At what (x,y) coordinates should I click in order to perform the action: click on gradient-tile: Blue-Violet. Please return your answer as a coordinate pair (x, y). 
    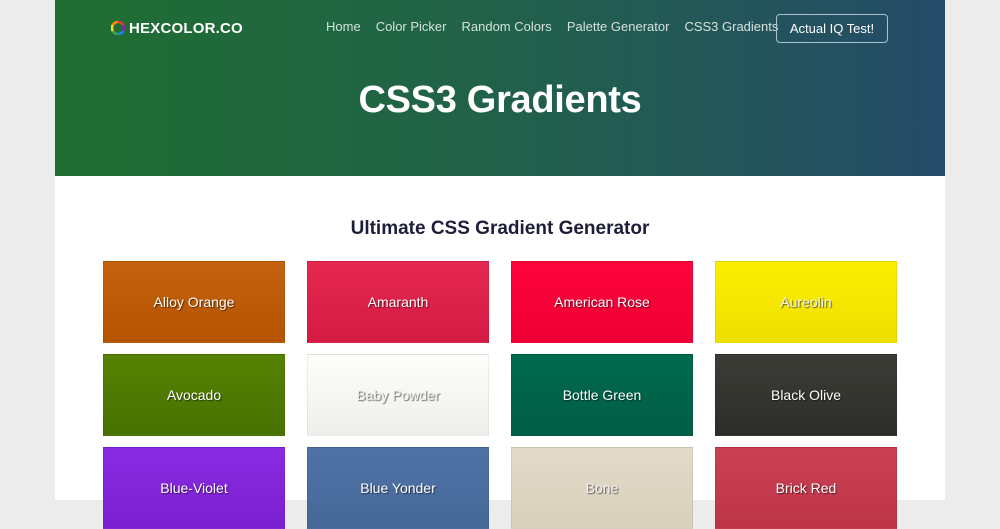
    Looking at the image, I should click on (194, 488).